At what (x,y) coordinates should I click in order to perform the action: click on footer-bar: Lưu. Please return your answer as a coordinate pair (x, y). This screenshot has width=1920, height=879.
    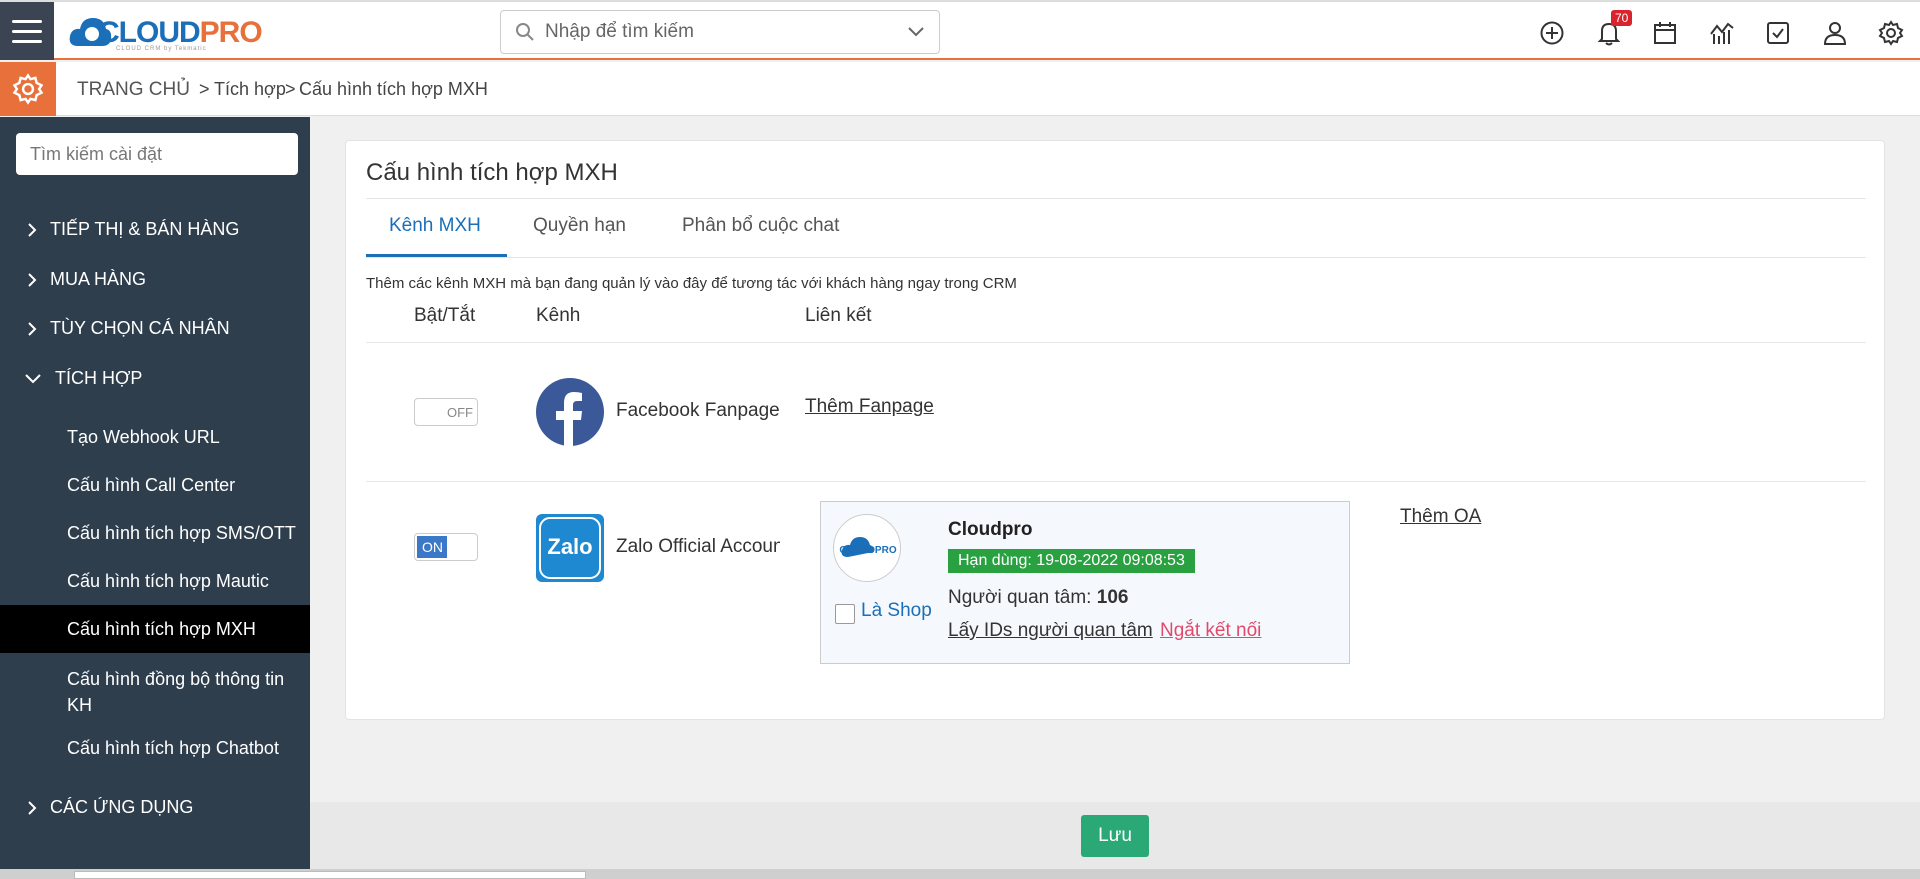
    Looking at the image, I should click on (1115, 835).